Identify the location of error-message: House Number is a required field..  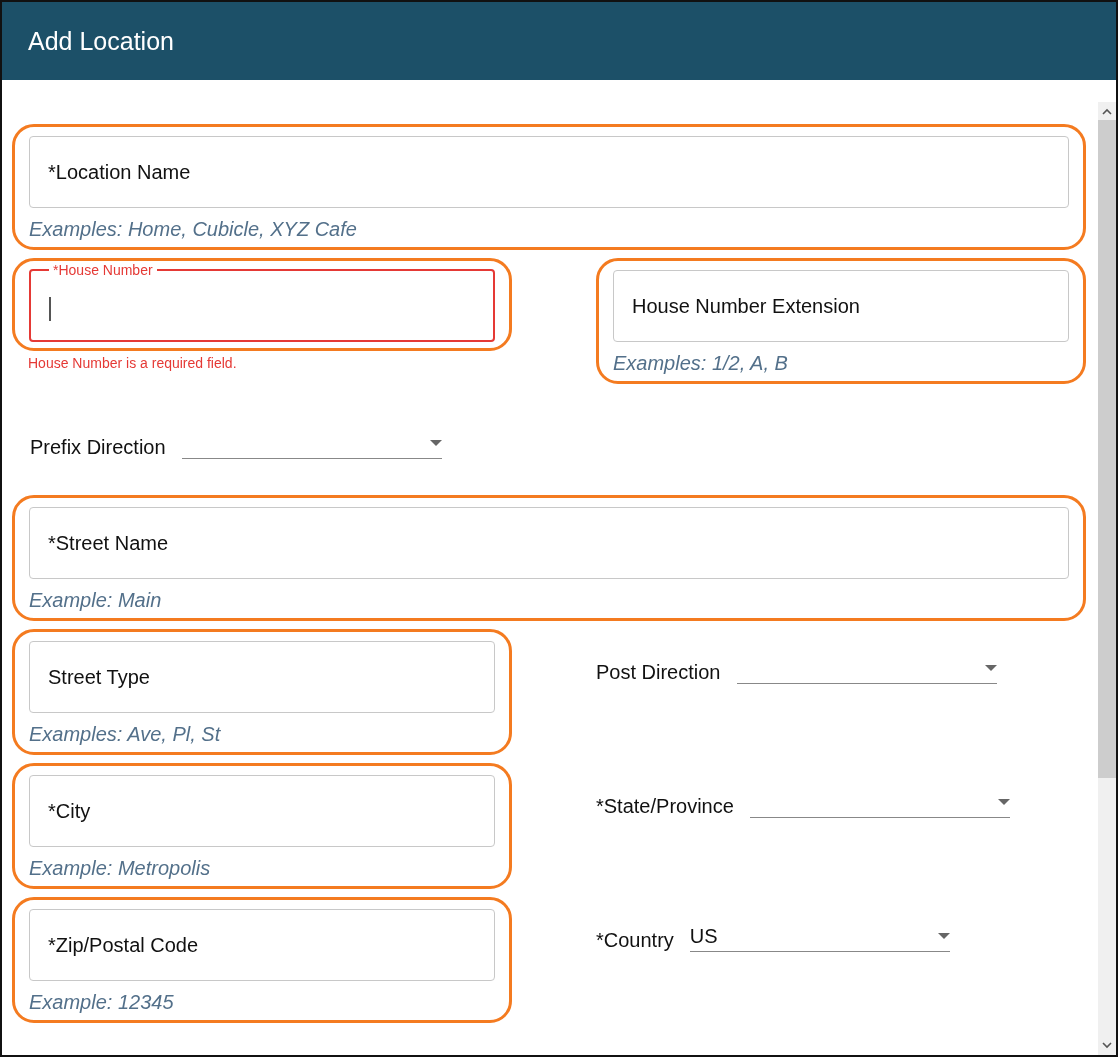
(133, 363).